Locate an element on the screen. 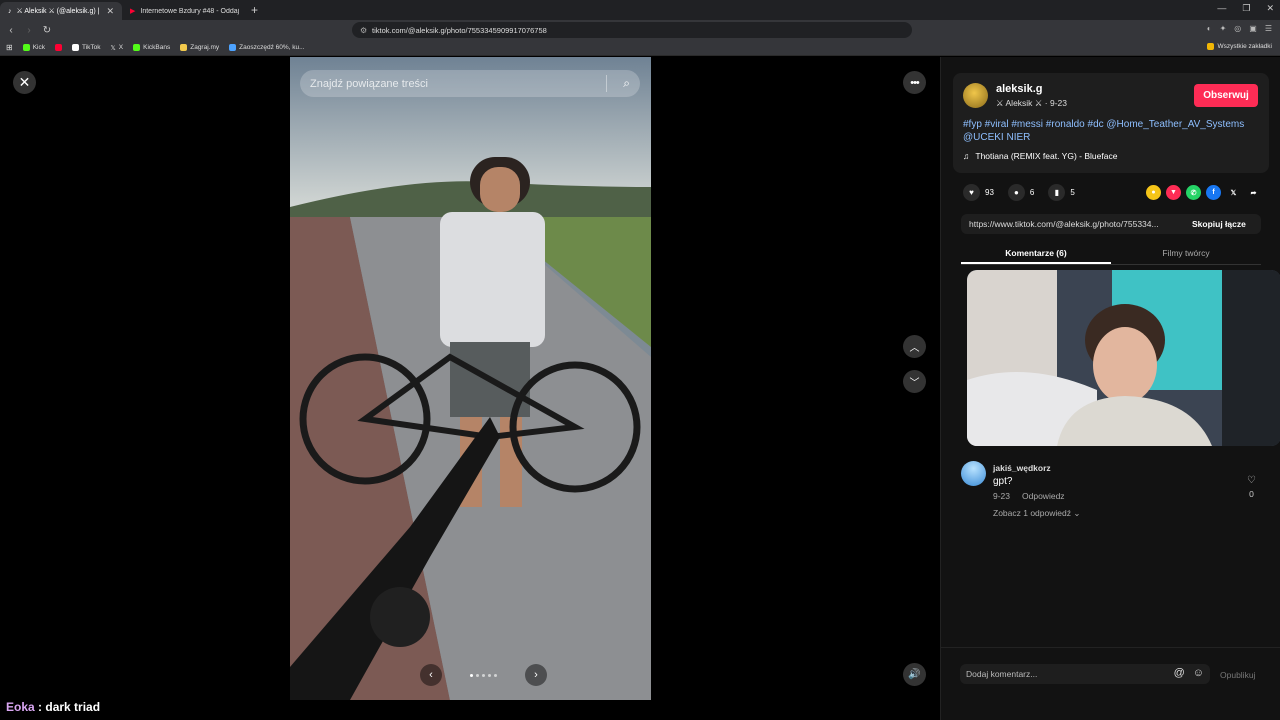  carousel-controls: ‹ › is located at coordinates (483, 675).